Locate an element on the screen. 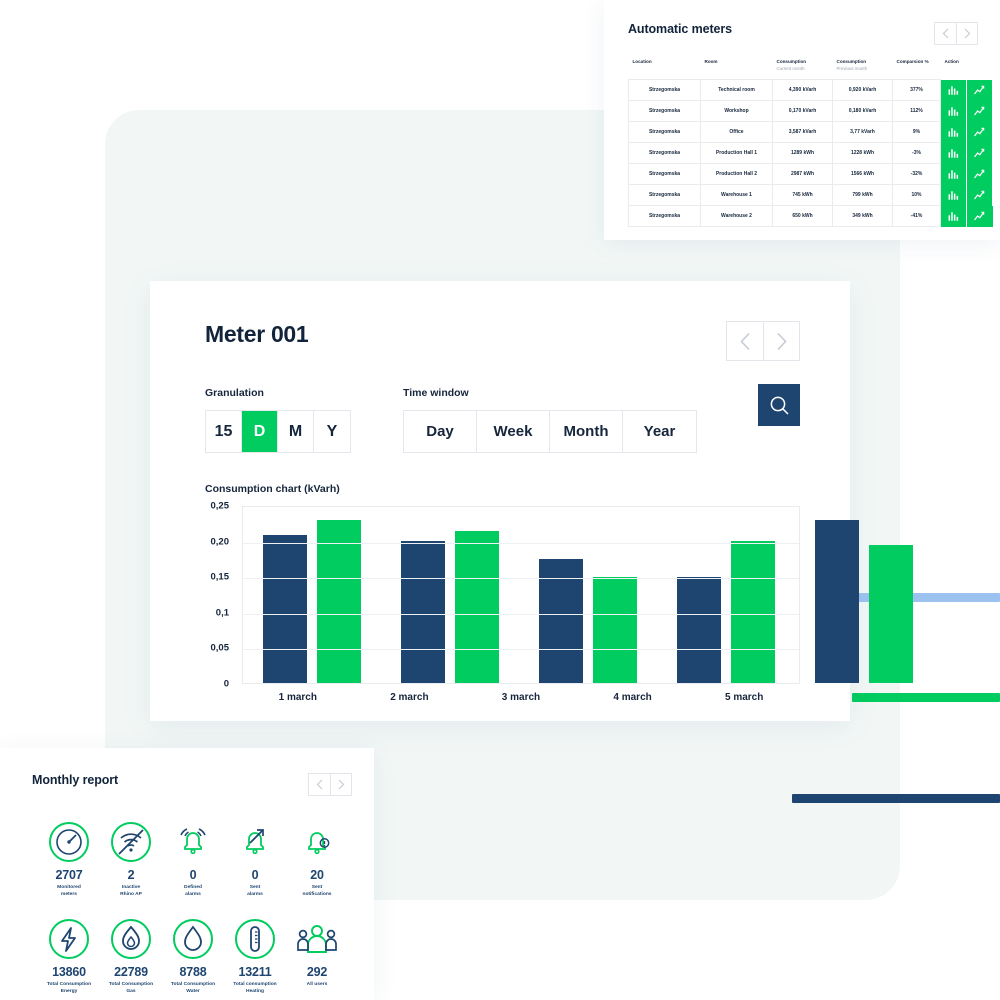  meter-pager is located at coordinates (763, 341).